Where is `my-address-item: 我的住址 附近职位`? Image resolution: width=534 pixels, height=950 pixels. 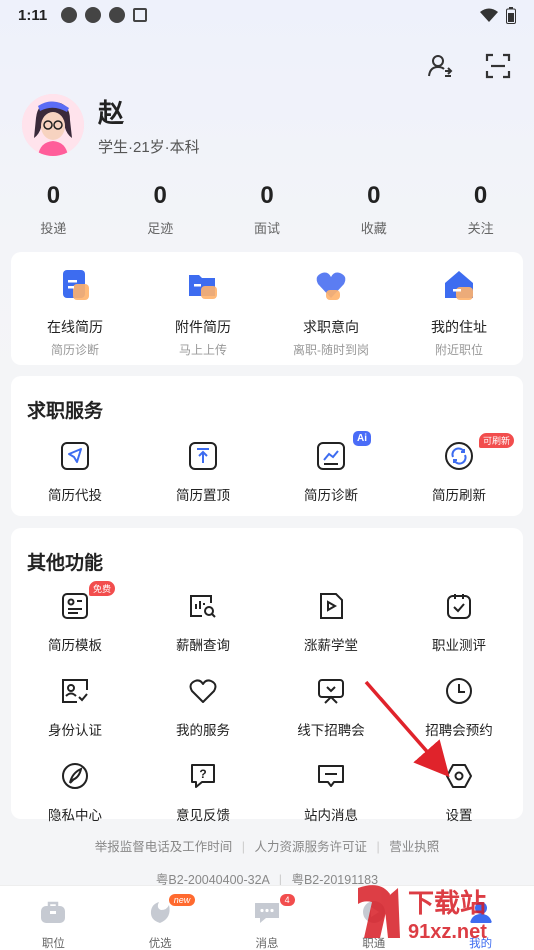 my-address-item: 我的住址 附近职位 is located at coordinates (459, 316).